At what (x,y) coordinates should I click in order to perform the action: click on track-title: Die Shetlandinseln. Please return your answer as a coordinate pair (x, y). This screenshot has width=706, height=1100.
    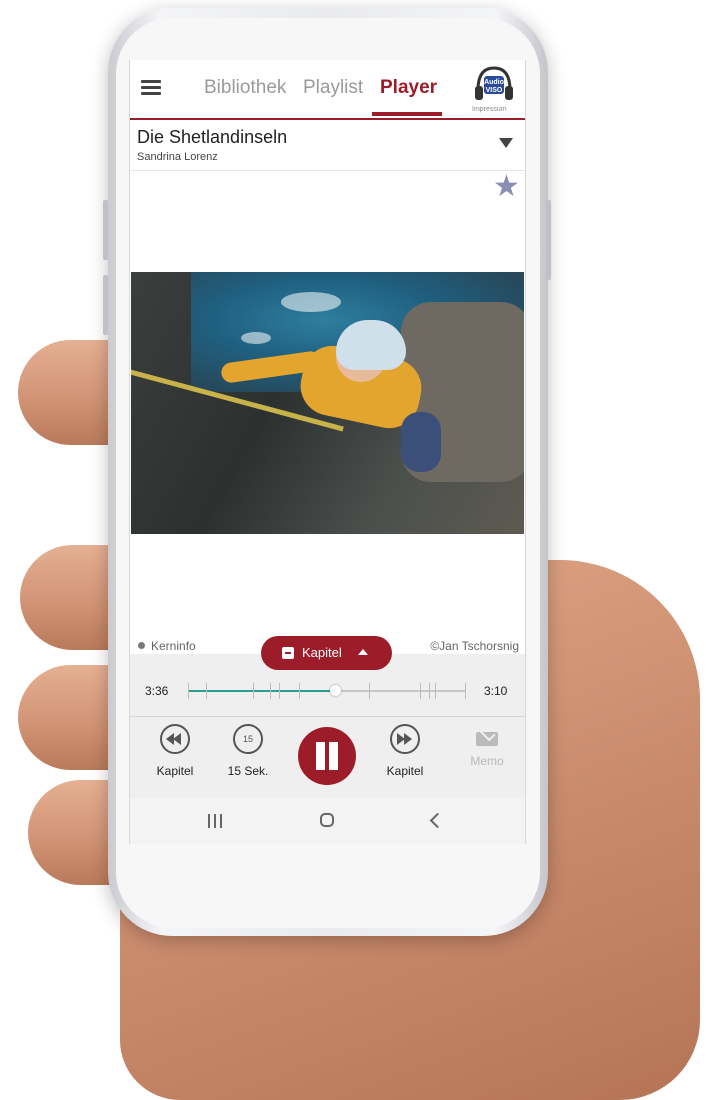
    Looking at the image, I should click on (212, 137).